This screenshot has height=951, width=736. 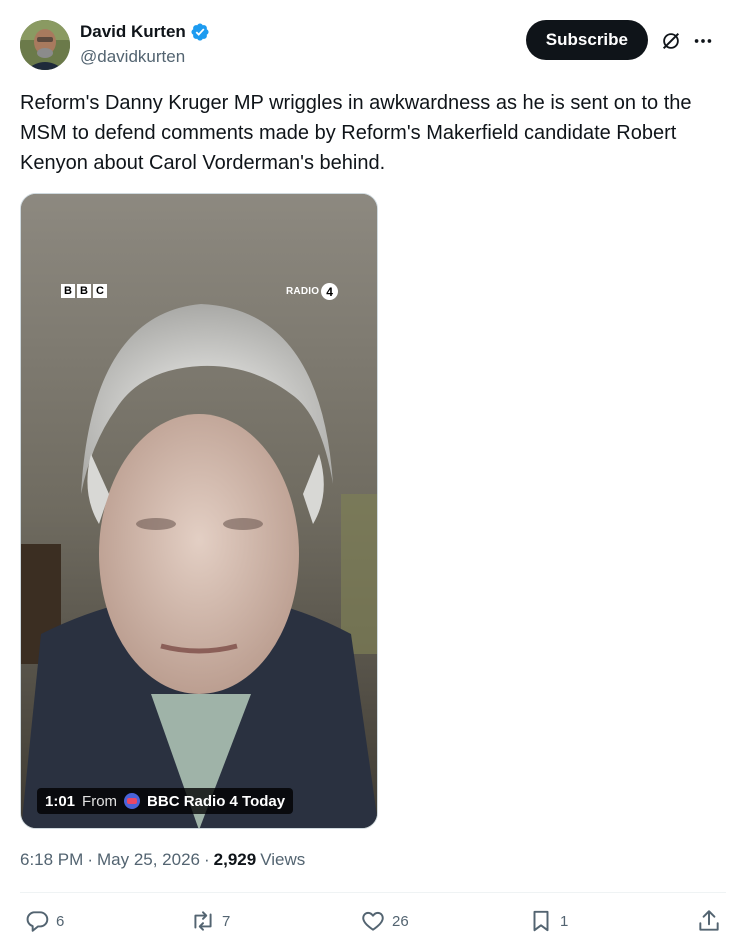 What do you see at coordinates (45, 45) in the screenshot?
I see `avatar` at bounding box center [45, 45].